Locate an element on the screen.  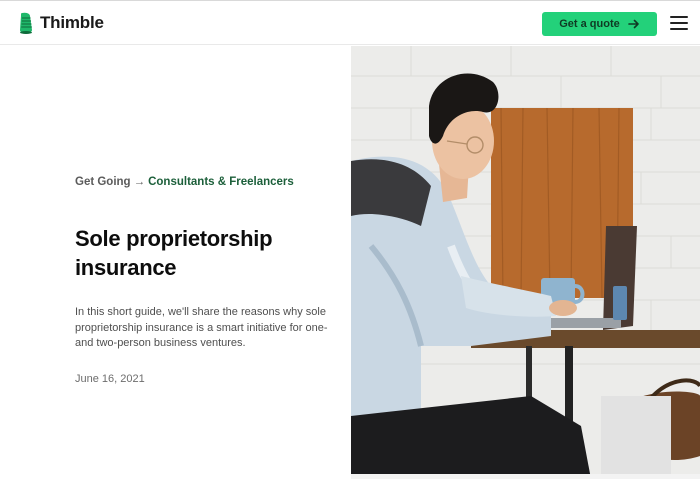
page-title: Sole proprietorship insurance is located at coordinates (174, 253).